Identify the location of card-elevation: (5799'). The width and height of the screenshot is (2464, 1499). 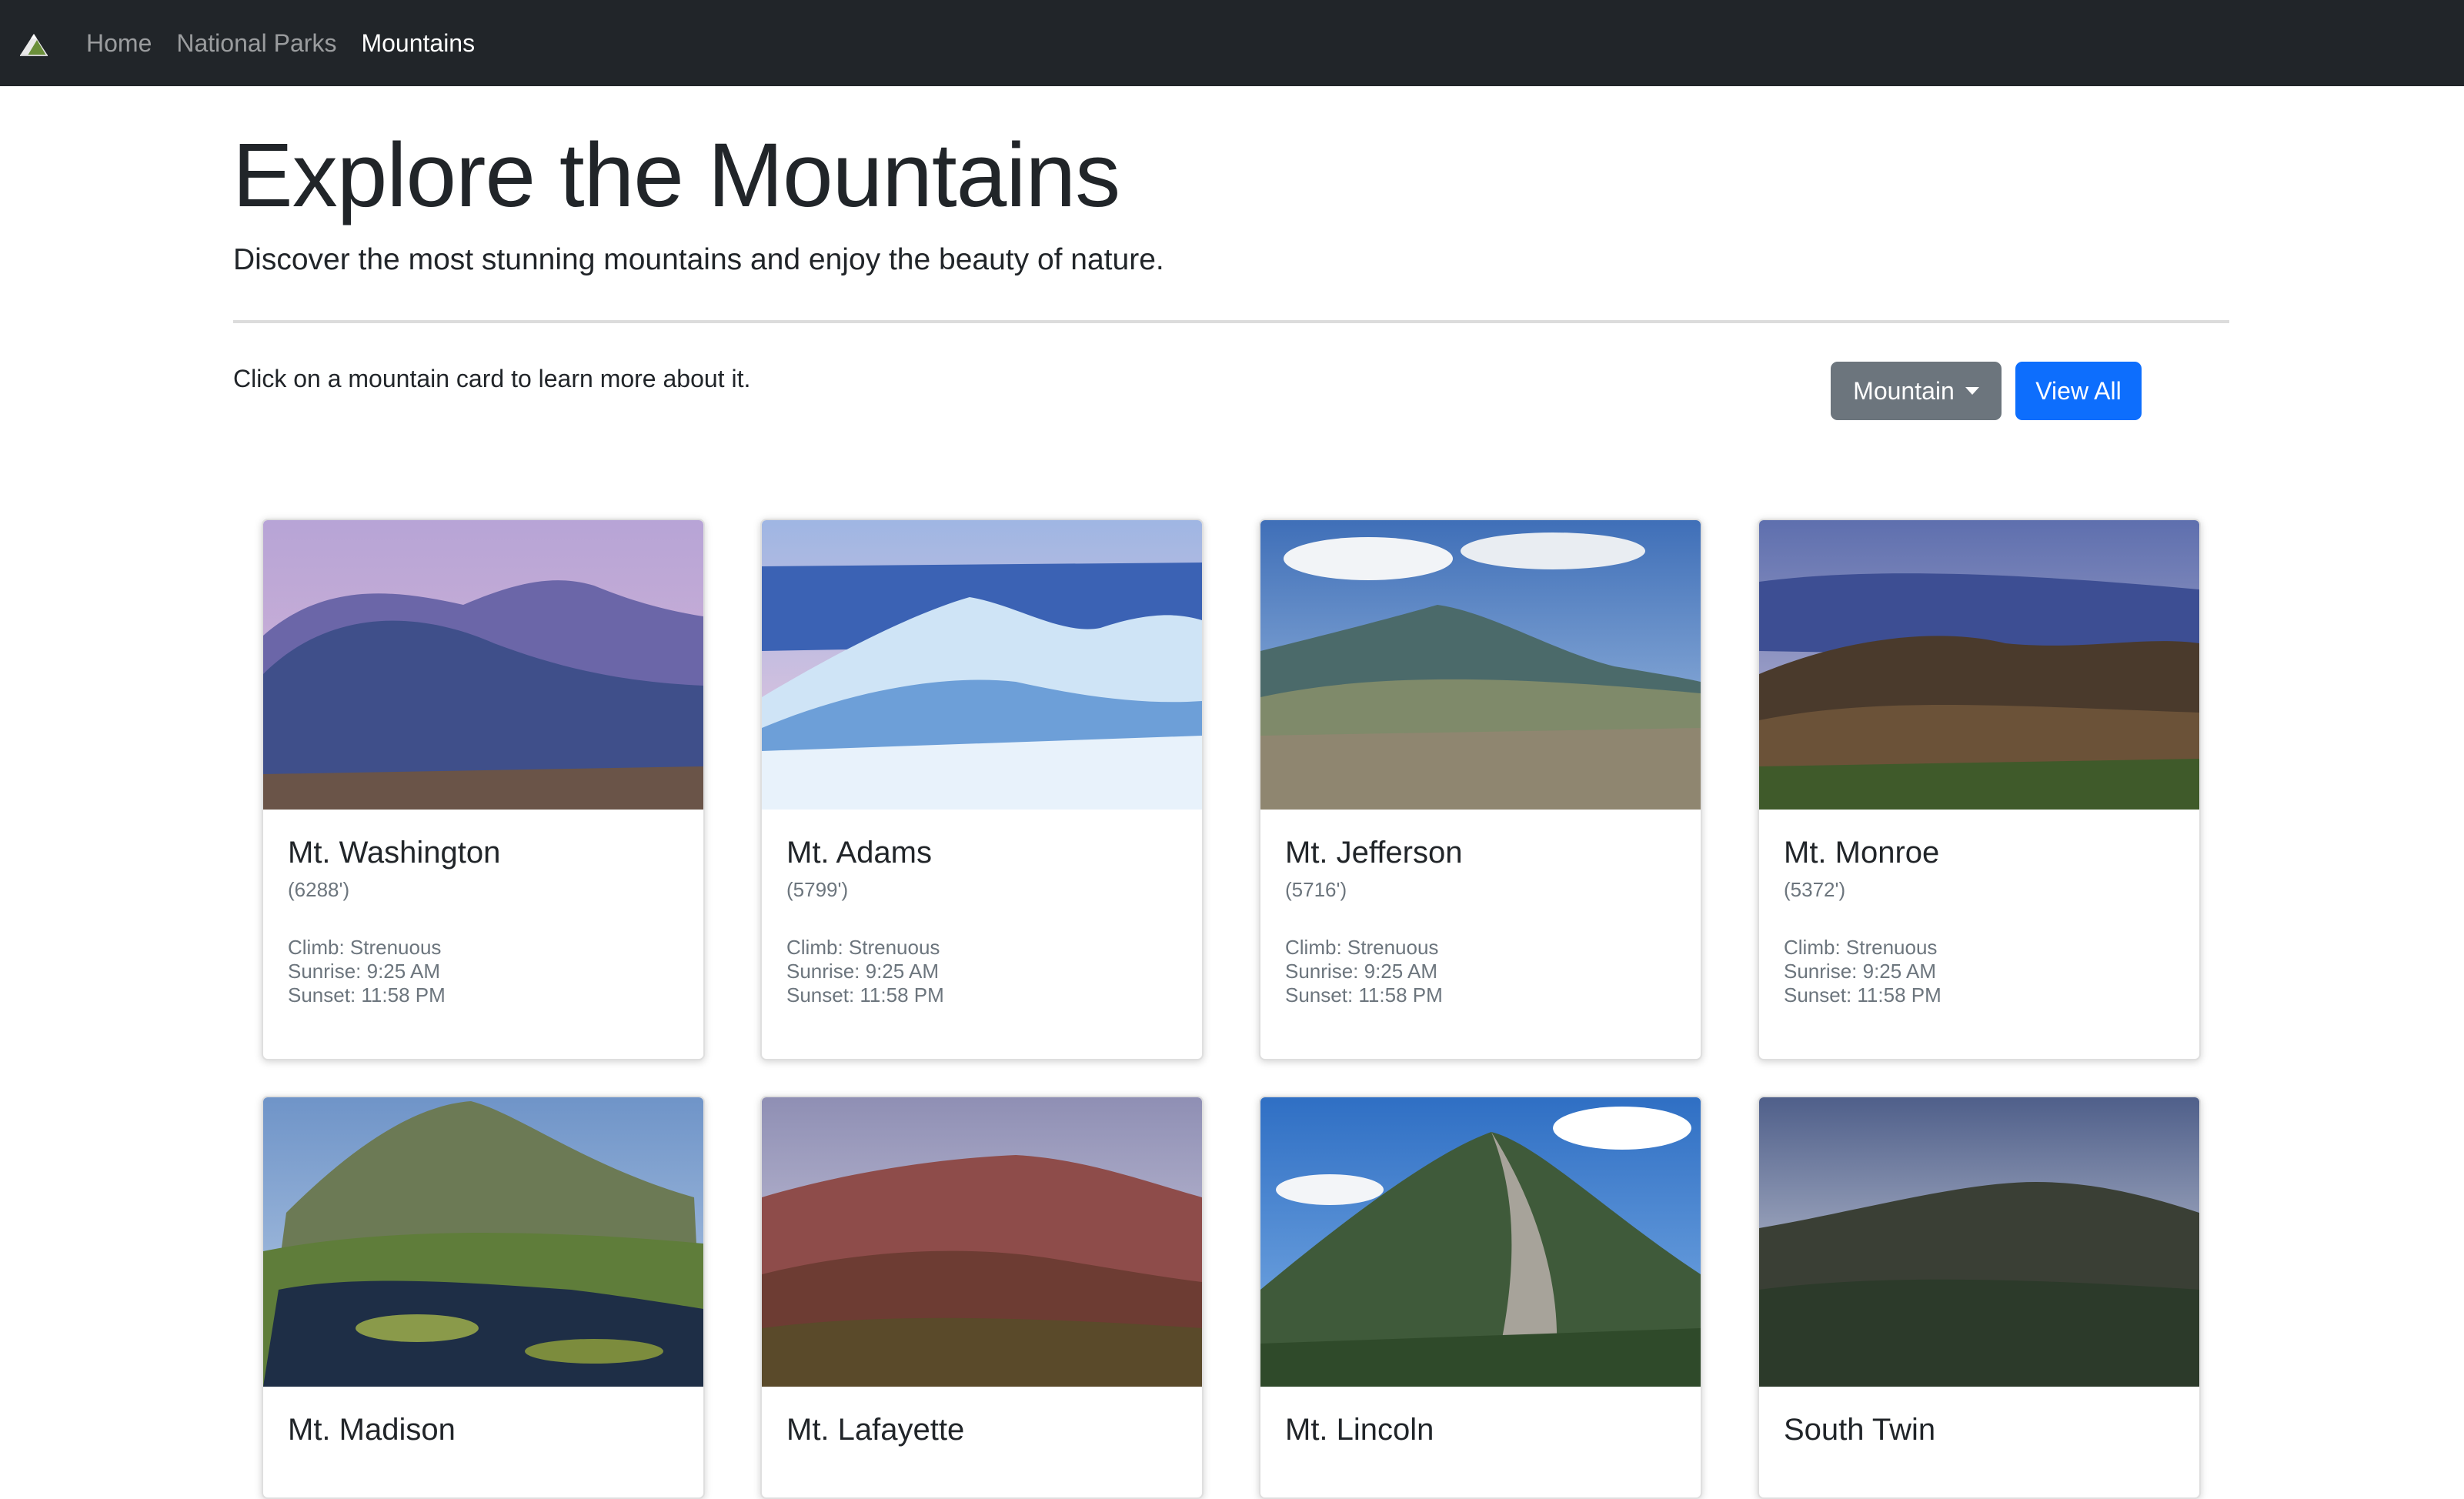
(818, 889).